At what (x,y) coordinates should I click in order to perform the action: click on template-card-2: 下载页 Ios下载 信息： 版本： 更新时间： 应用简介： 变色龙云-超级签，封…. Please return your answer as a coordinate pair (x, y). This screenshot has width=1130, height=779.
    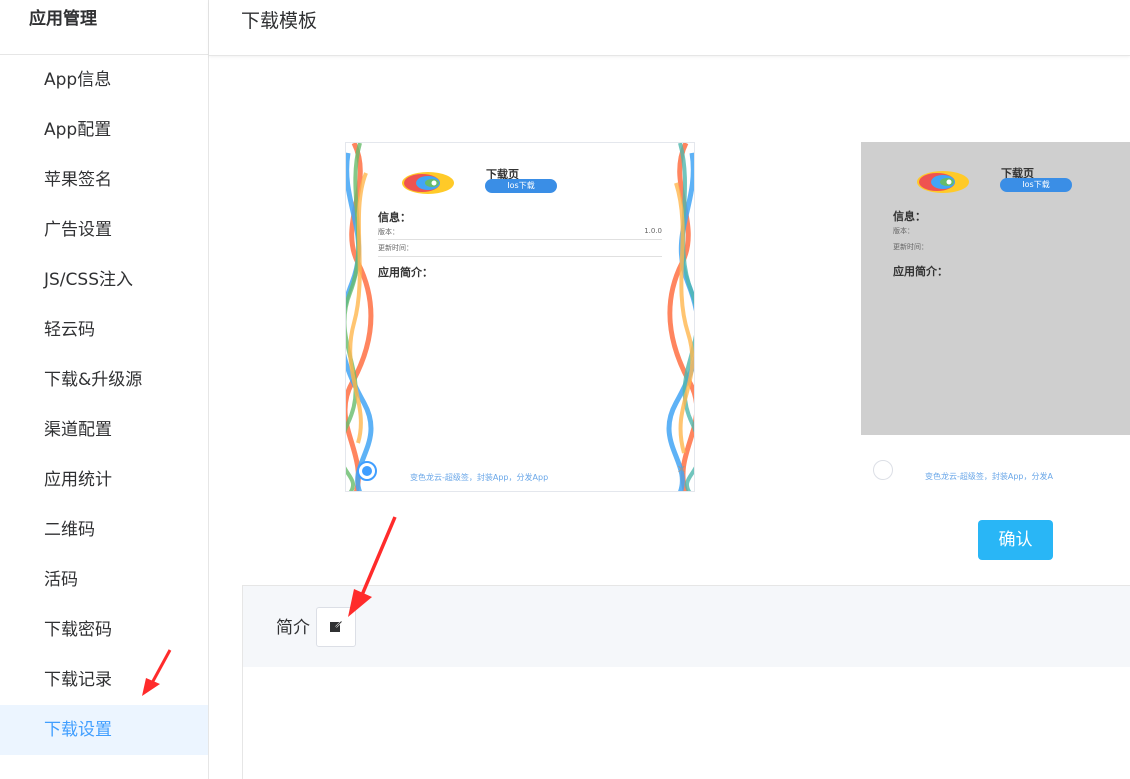
    Looking at the image, I should click on (995, 317).